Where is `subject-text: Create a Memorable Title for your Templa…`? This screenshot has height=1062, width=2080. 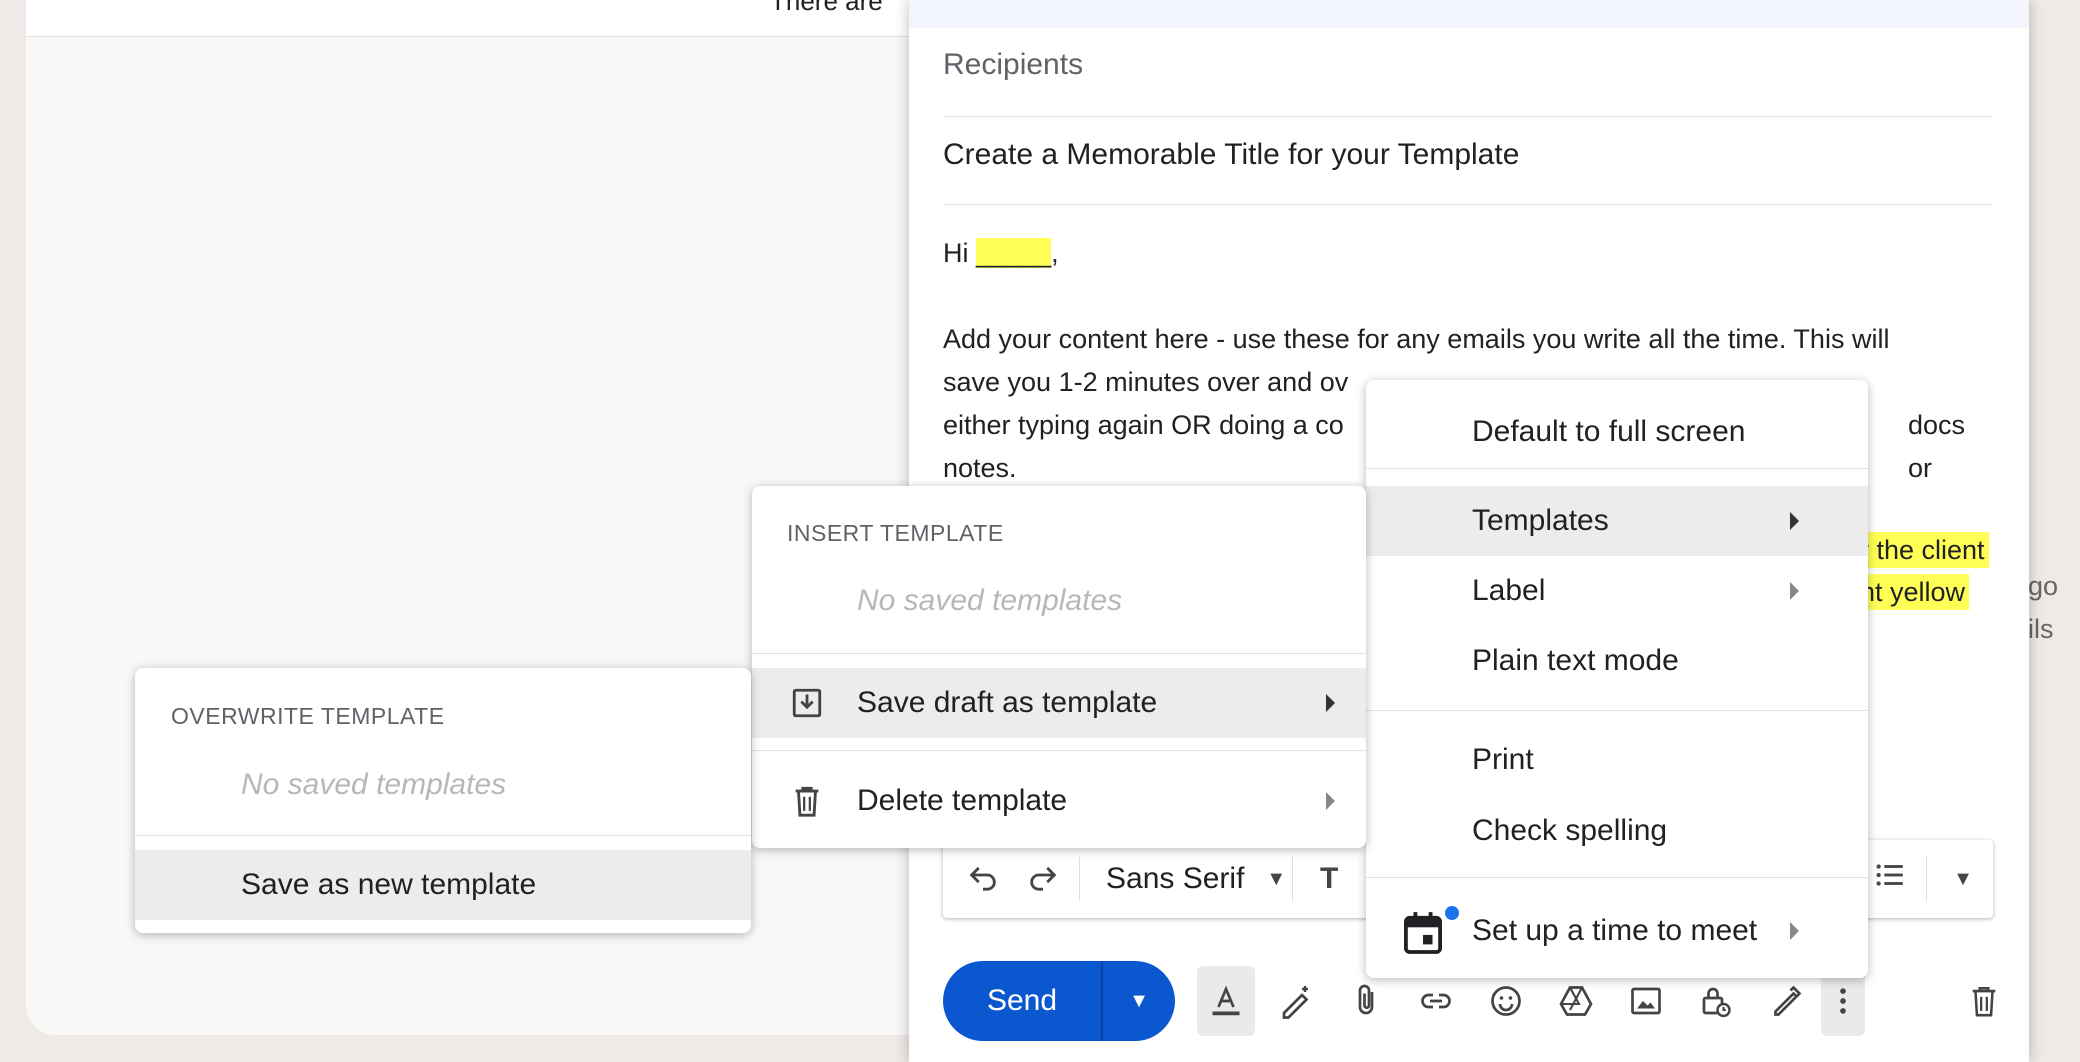
subject-text: Create a Memorable Title for your Templa… is located at coordinates (1231, 154).